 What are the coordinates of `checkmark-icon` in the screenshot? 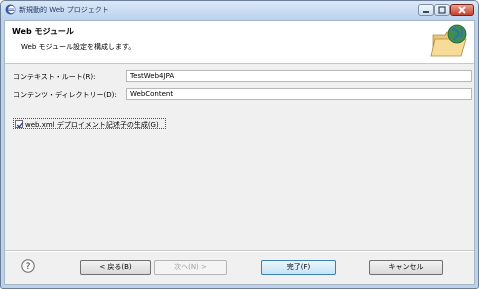 It's located at (20, 125).